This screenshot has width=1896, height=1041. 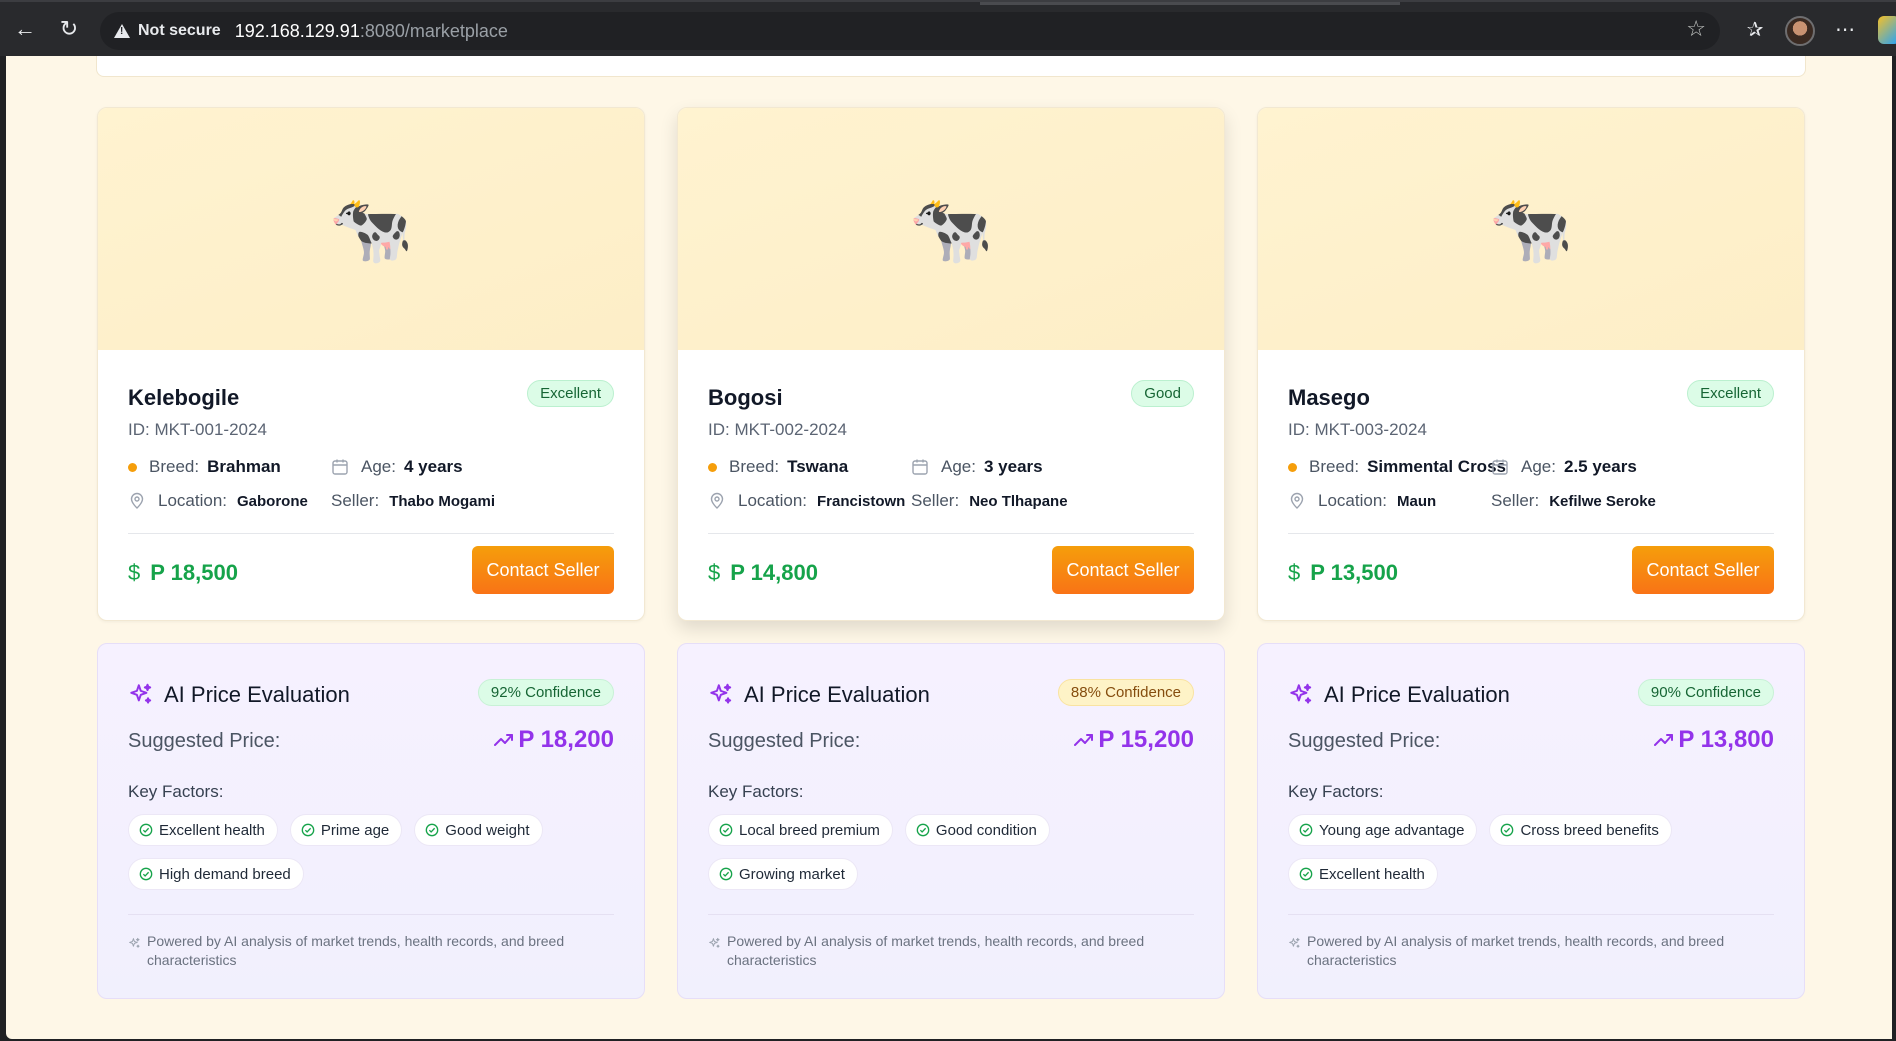 What do you see at coordinates (1755, 29) in the screenshot?
I see `favorites-icon: ✰` at bounding box center [1755, 29].